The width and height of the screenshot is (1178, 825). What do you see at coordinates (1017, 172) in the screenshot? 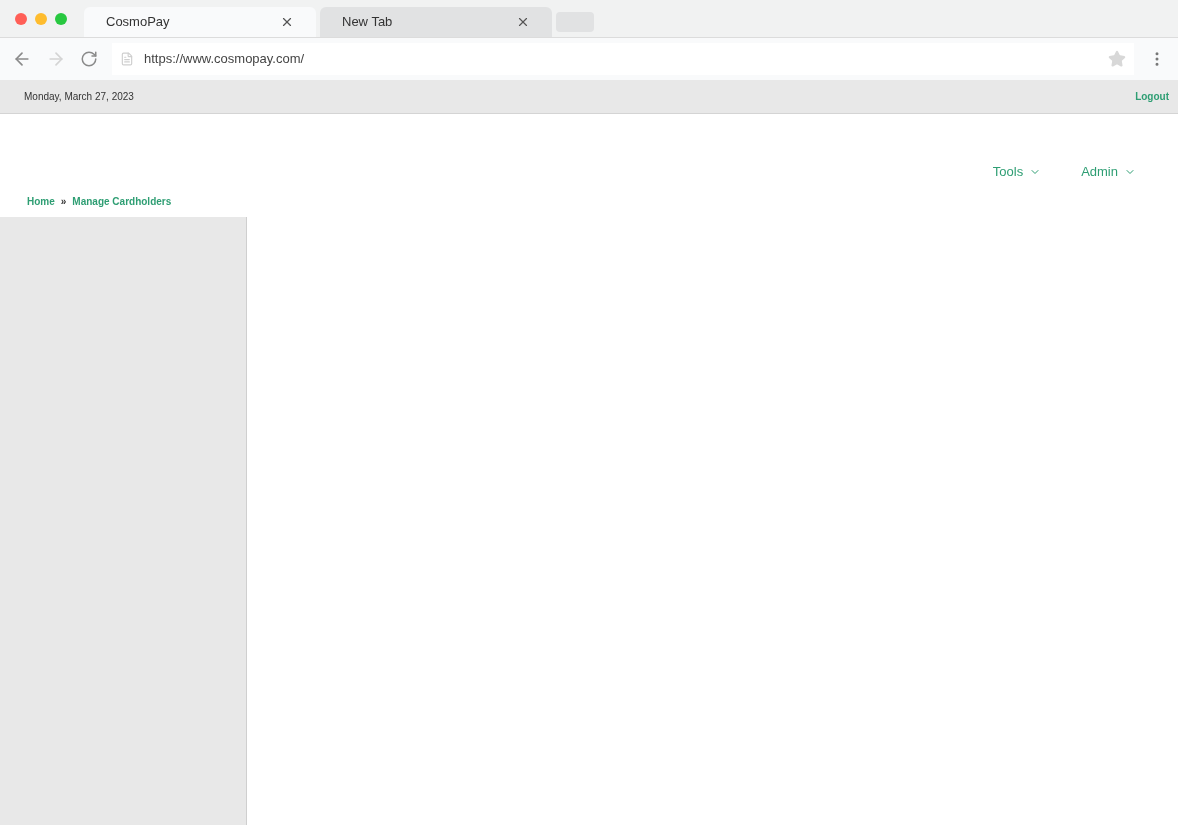
I see `nav-menu: Tools` at bounding box center [1017, 172].